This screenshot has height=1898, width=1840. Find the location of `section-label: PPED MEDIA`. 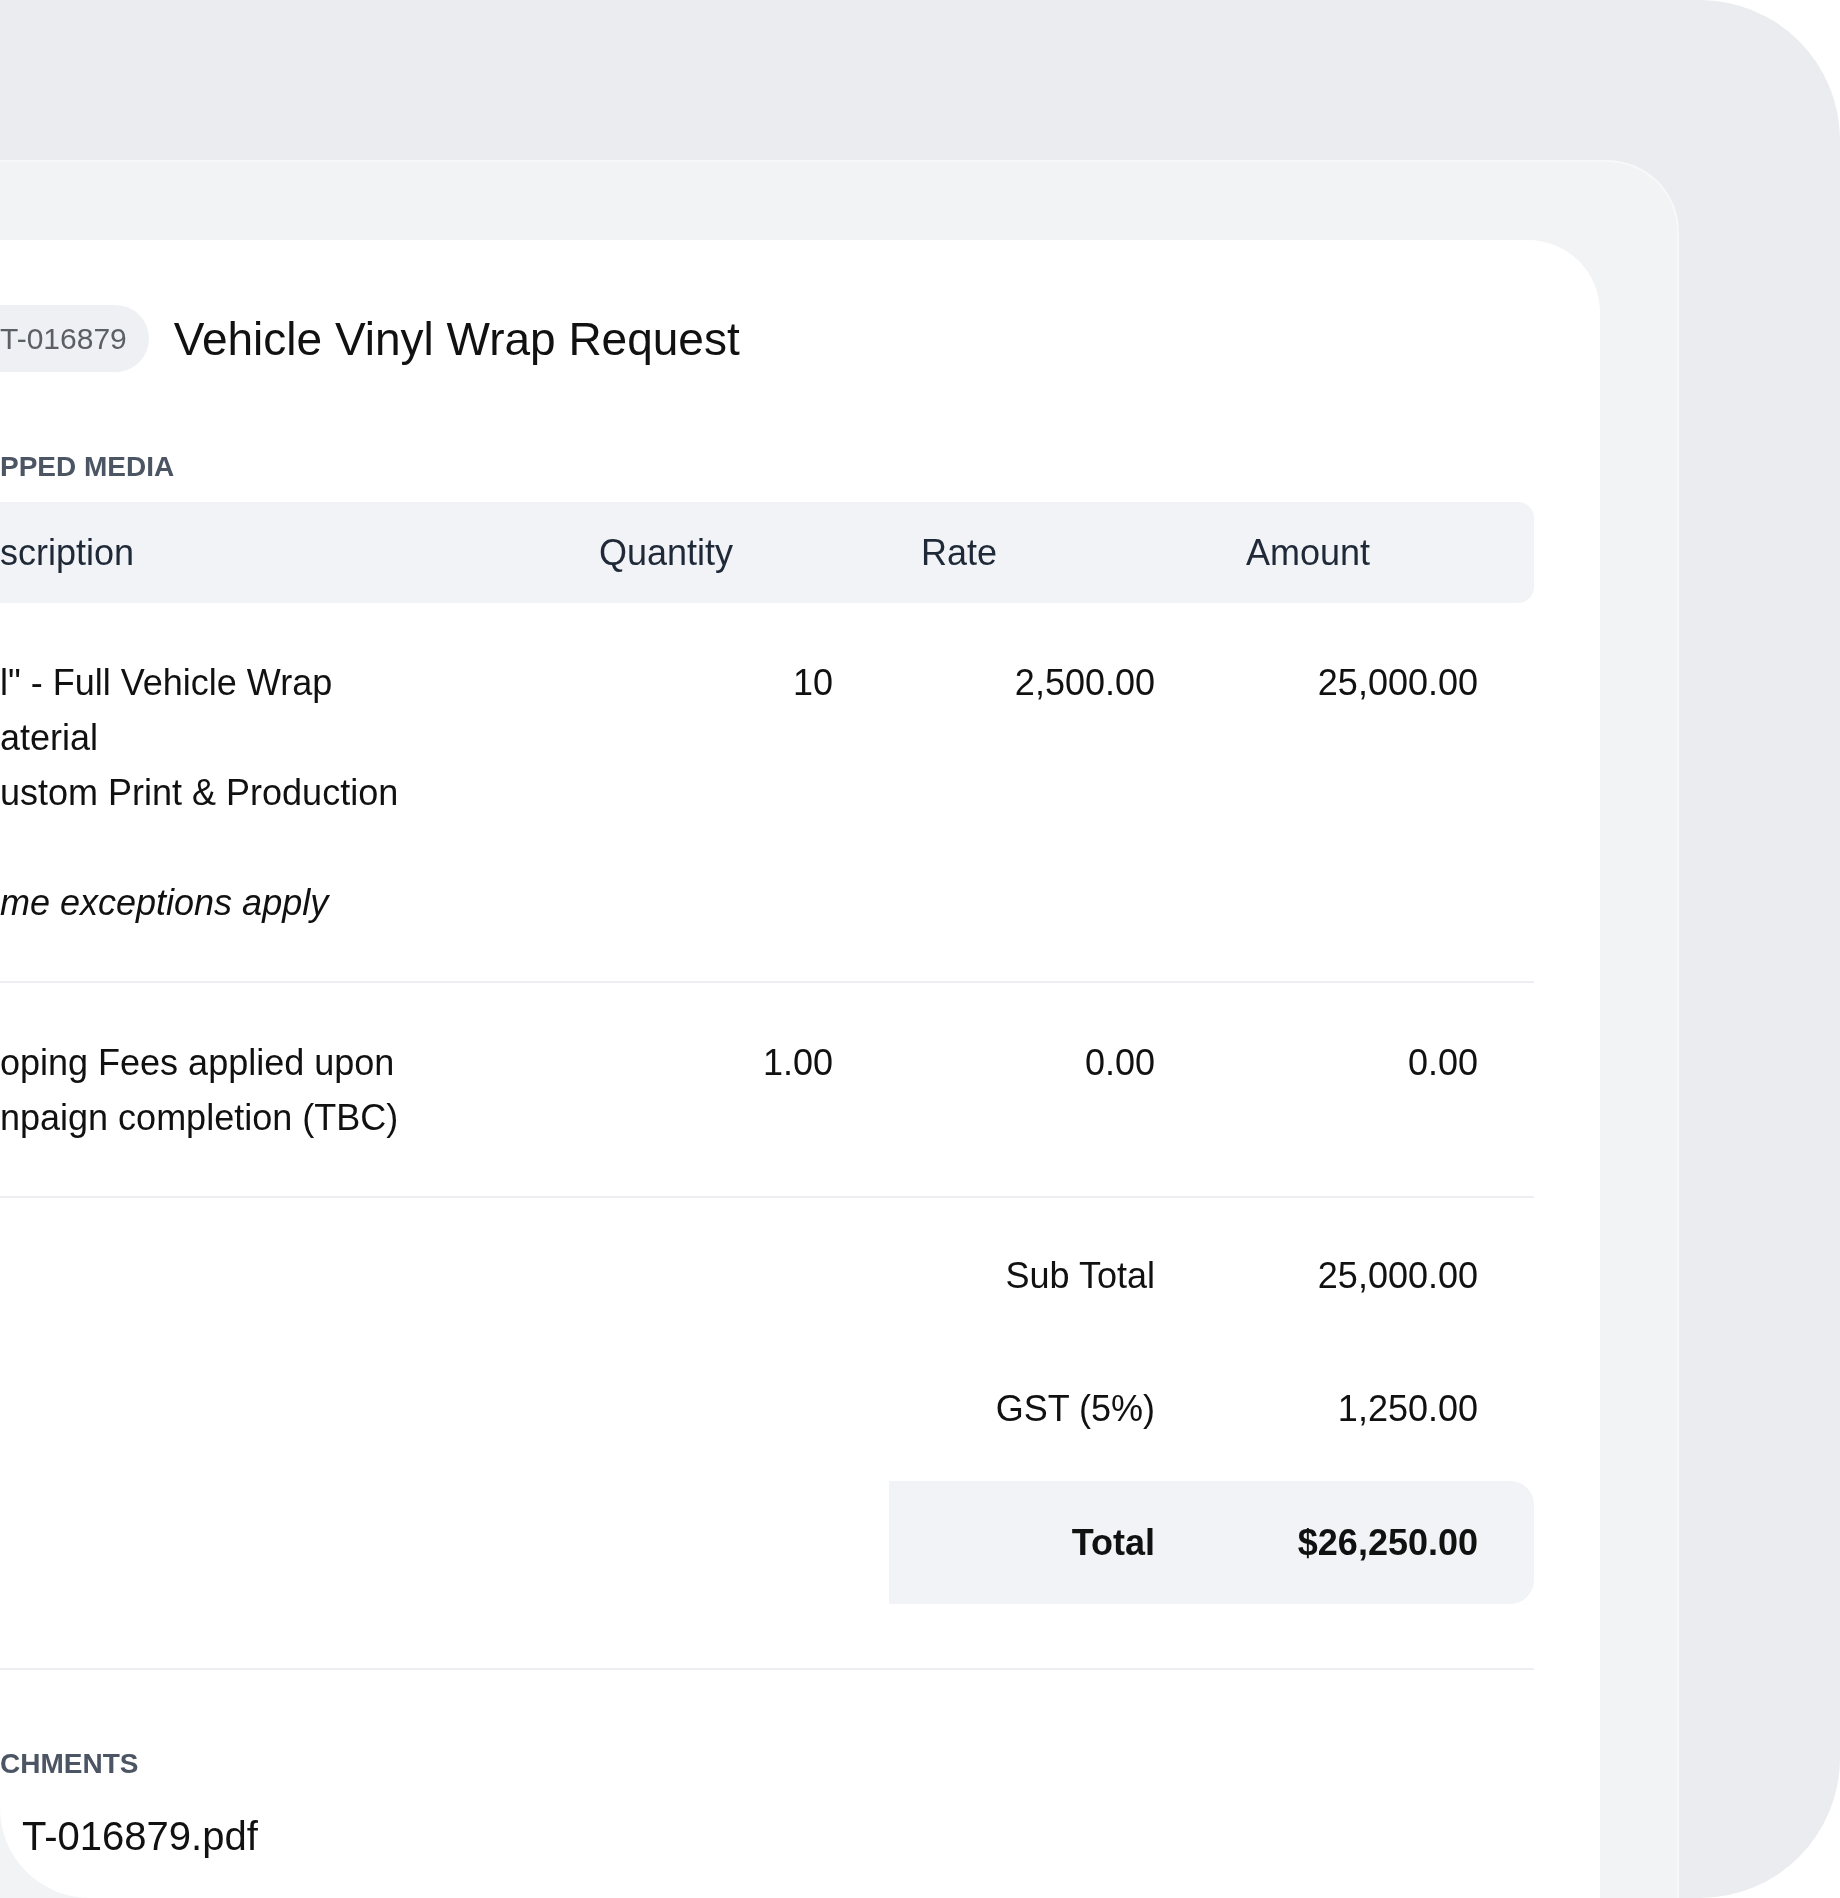

section-label: PPED MEDIA is located at coordinates (88, 467).